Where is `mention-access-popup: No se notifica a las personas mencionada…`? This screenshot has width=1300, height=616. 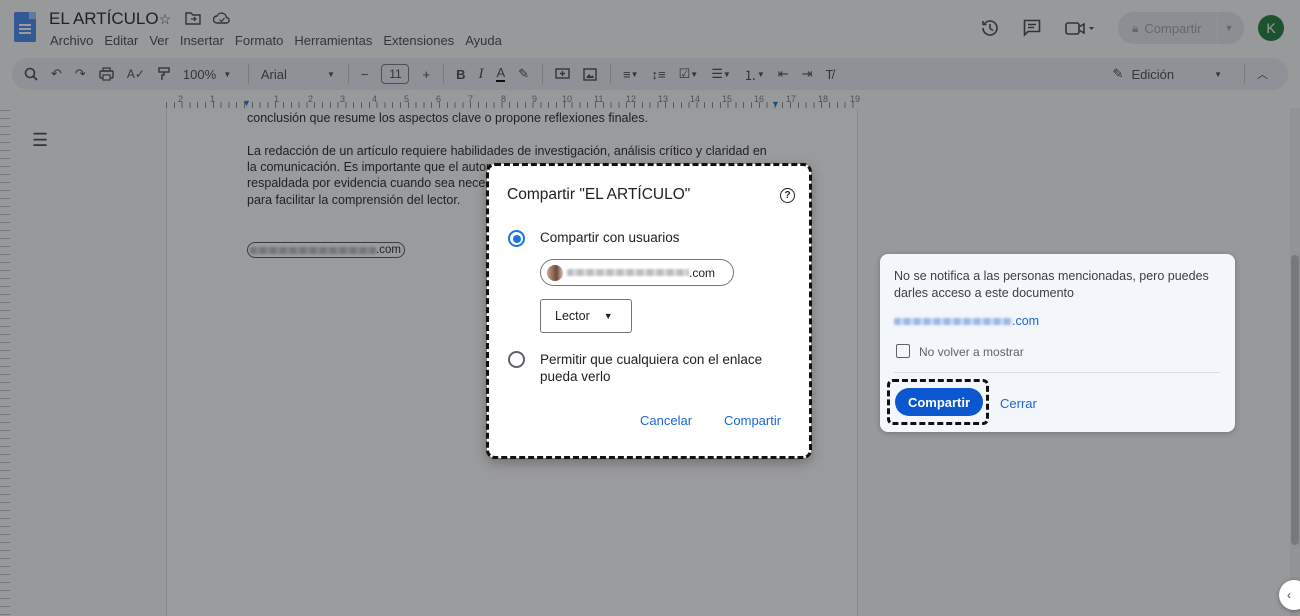
mention-access-popup: No se notifica a las personas mencionada… is located at coordinates (1057, 343).